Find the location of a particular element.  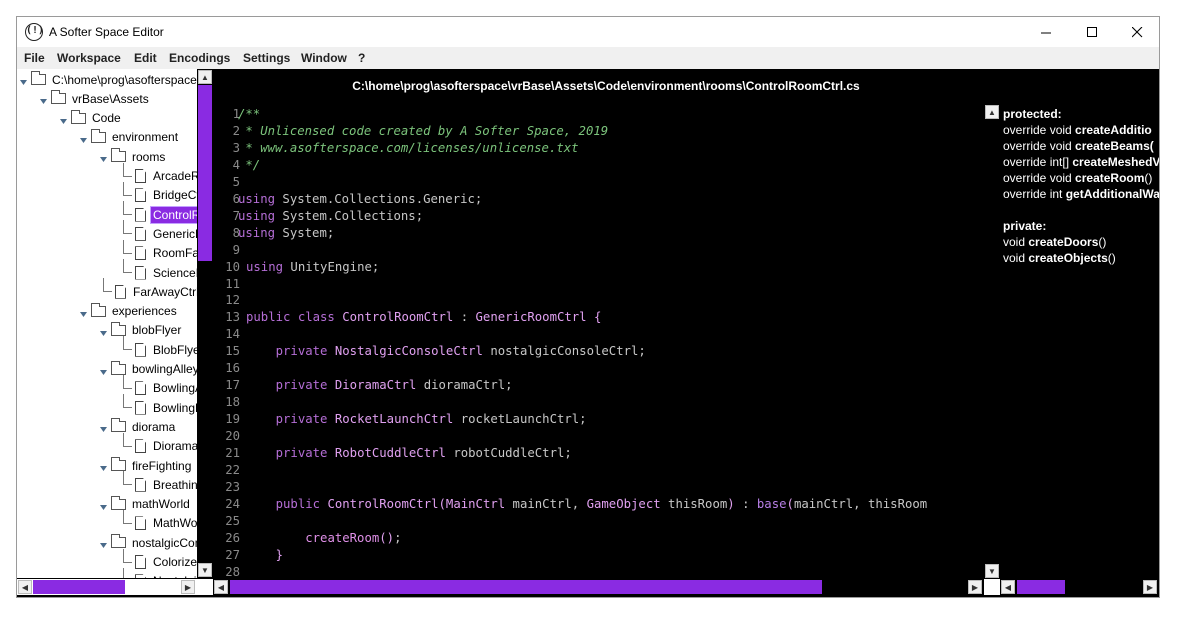

tree-file-item: ScienceRo is located at coordinates (166, 272).